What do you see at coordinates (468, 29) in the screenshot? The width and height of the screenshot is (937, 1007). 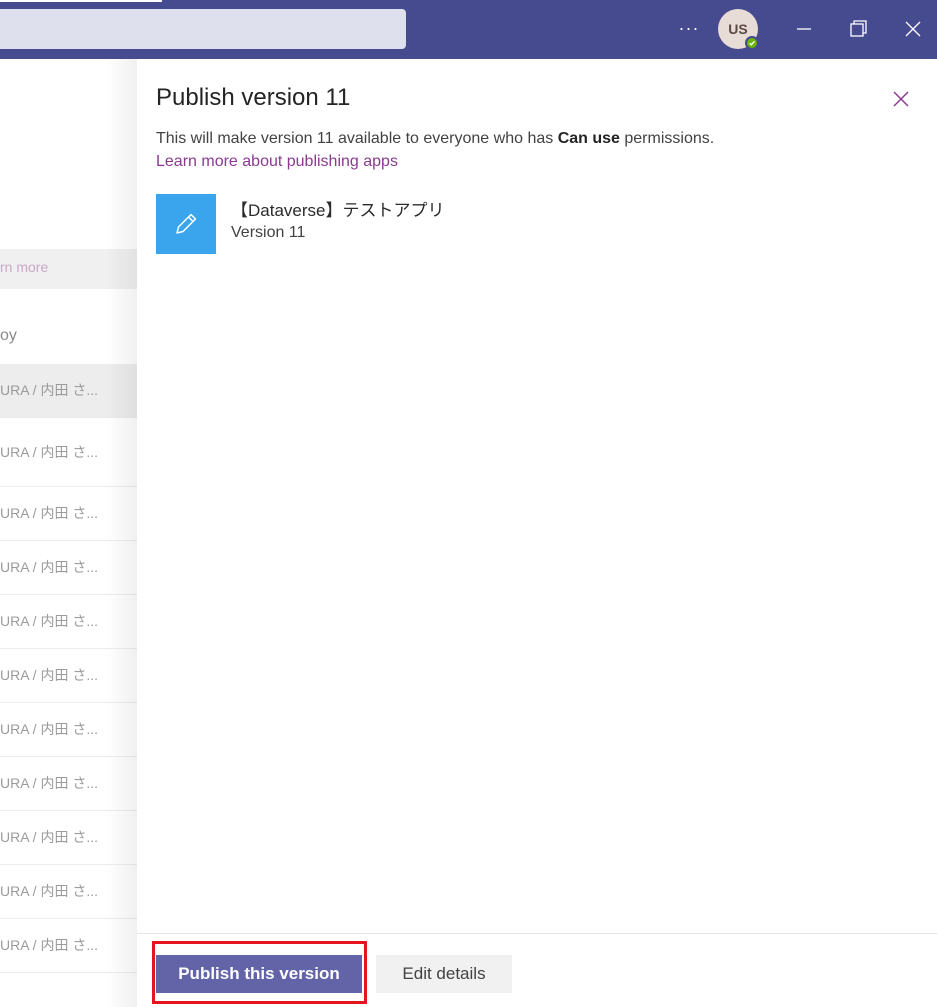 I see `title-bar: ··· US` at bounding box center [468, 29].